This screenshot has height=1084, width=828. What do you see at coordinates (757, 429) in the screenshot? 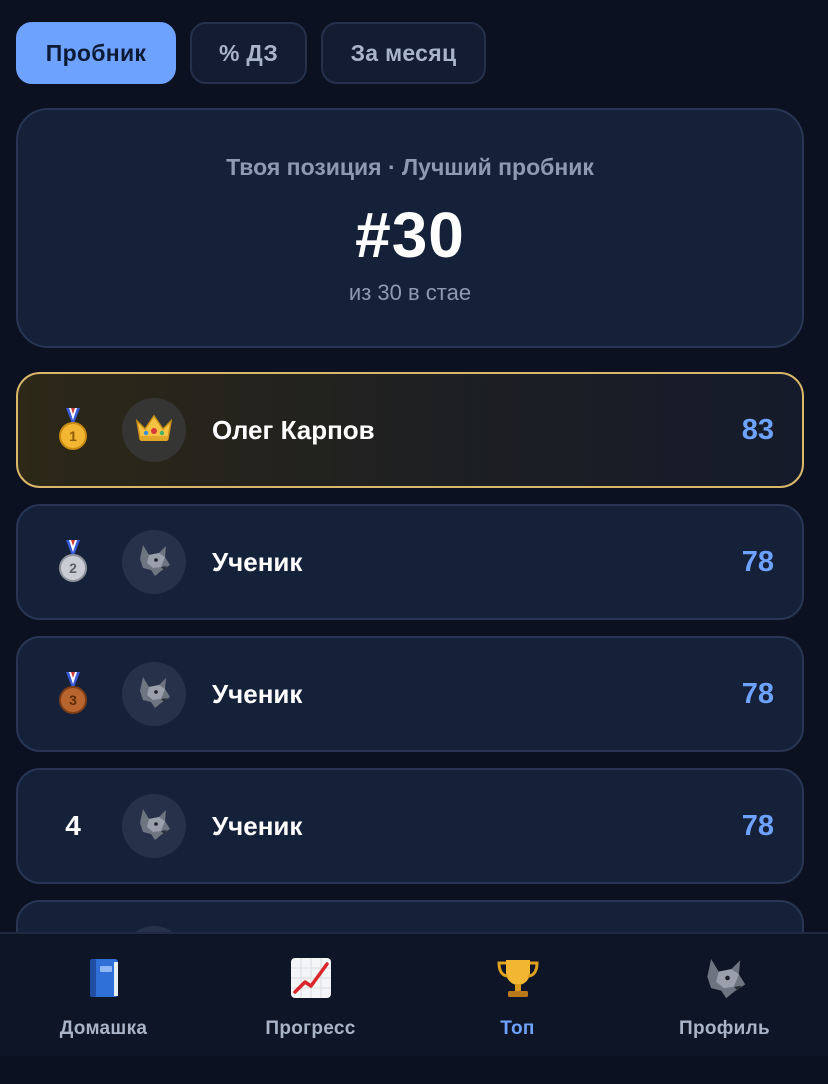
I see `student-score: 83` at bounding box center [757, 429].